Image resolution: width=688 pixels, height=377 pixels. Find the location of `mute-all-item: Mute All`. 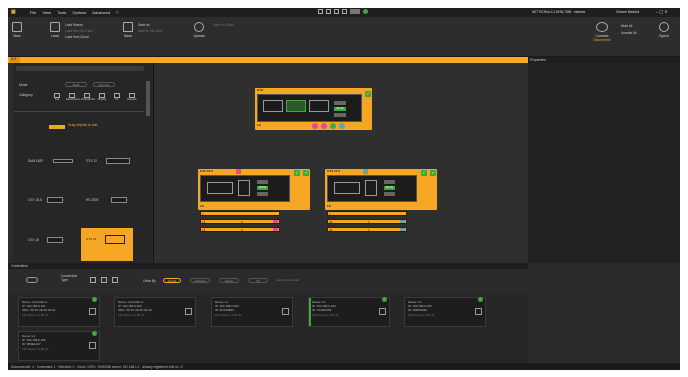

mute-all-item: Mute All is located at coordinates (626, 26).